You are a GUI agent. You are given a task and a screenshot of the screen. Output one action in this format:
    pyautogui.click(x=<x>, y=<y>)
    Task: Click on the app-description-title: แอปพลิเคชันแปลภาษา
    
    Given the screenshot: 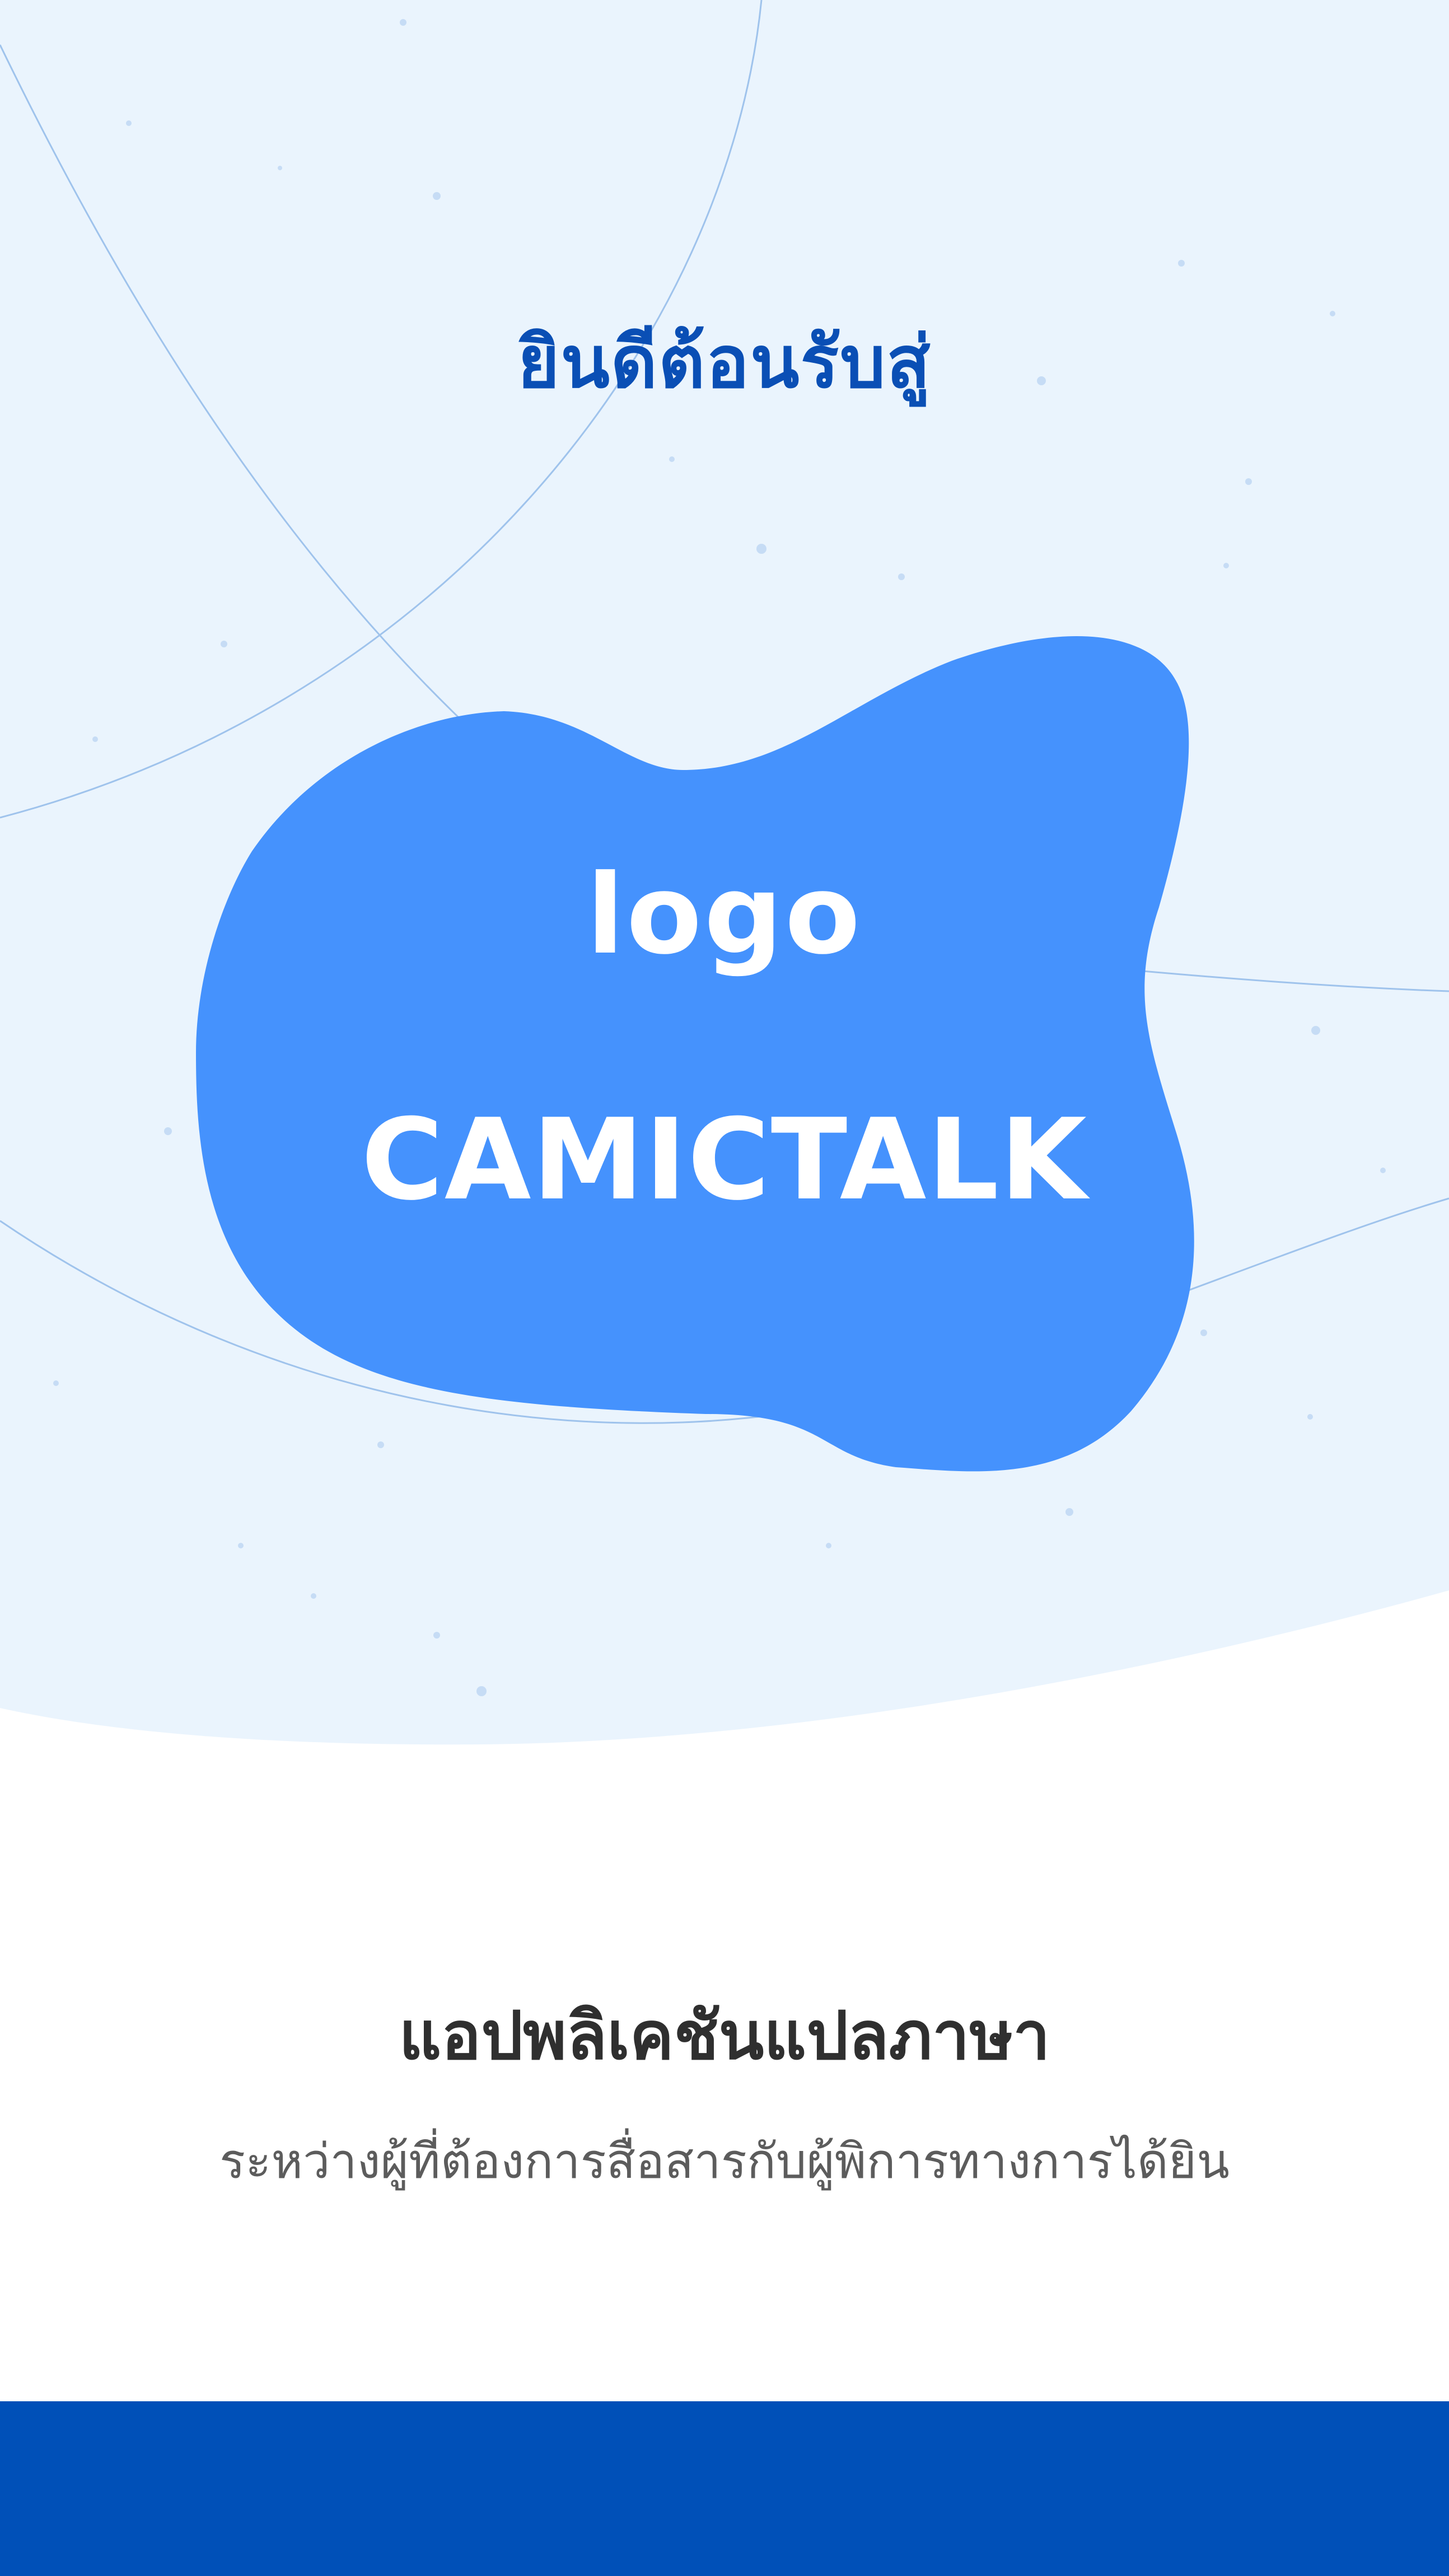 What is the action you would take?
    pyautogui.click(x=724, y=2036)
    